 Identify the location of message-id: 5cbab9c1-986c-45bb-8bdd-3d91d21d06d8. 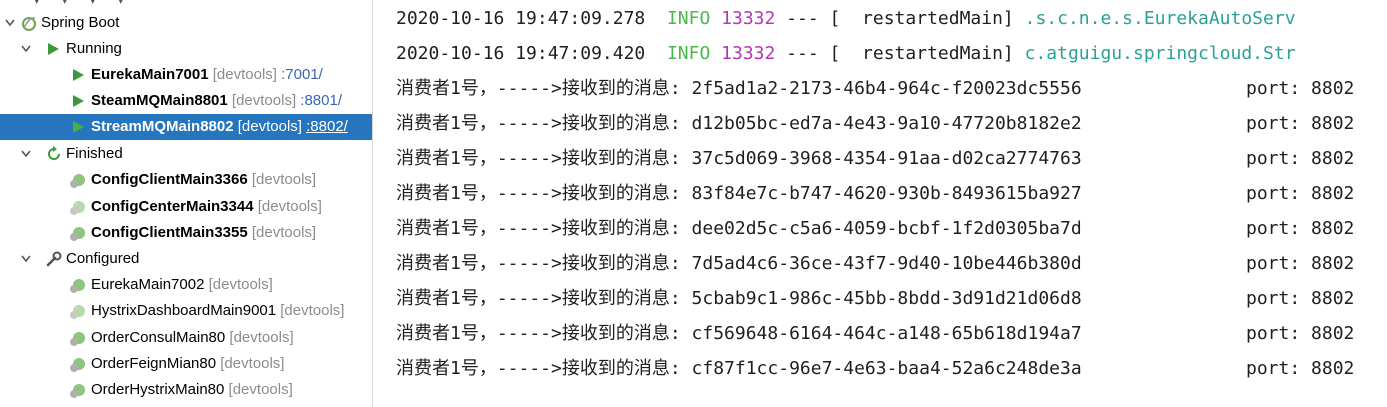
(886, 298).